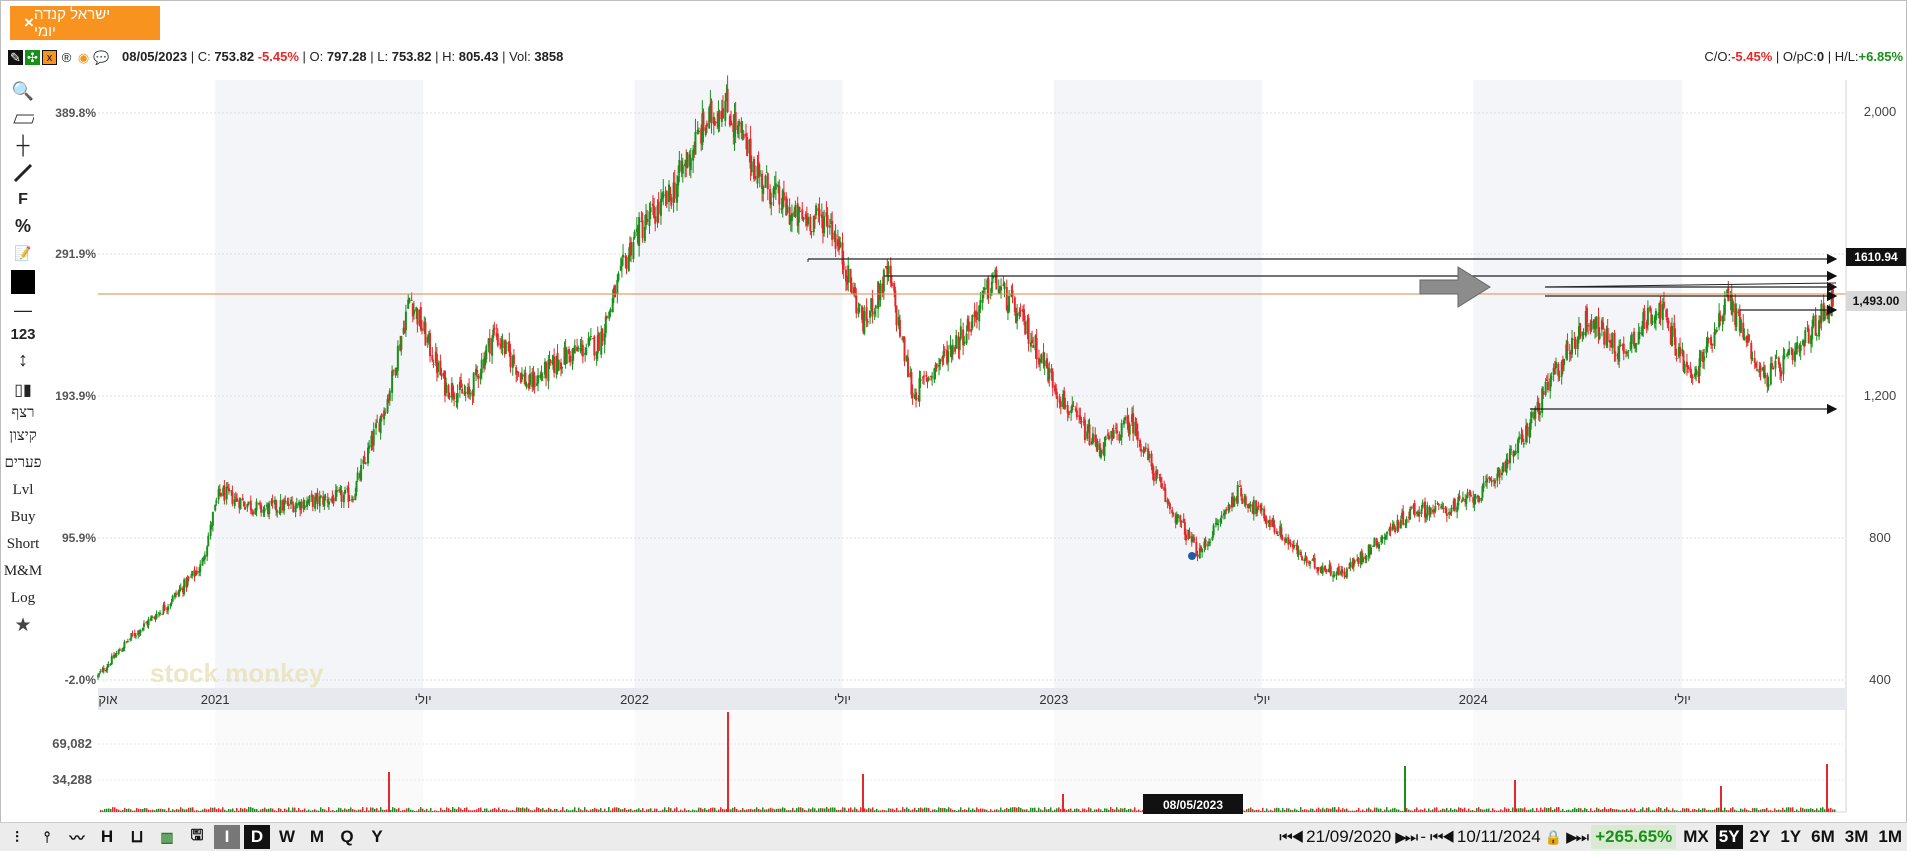  I want to click on area-chart-icon: ⊔, so click(137, 837).